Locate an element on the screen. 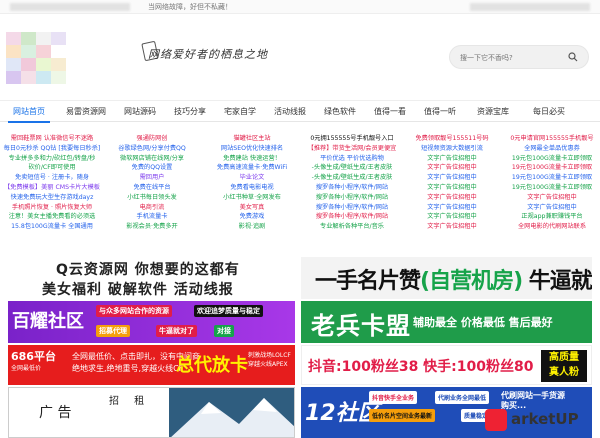 The width and height of the screenshot is (600, 438). text-ad-link: 免费建站 快速运营！ is located at coordinates (252, 159).